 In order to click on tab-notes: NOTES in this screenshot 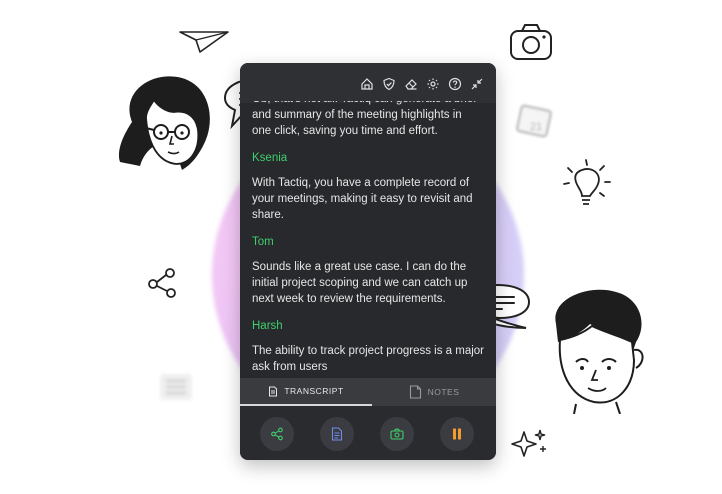, I will do `click(434, 392)`.